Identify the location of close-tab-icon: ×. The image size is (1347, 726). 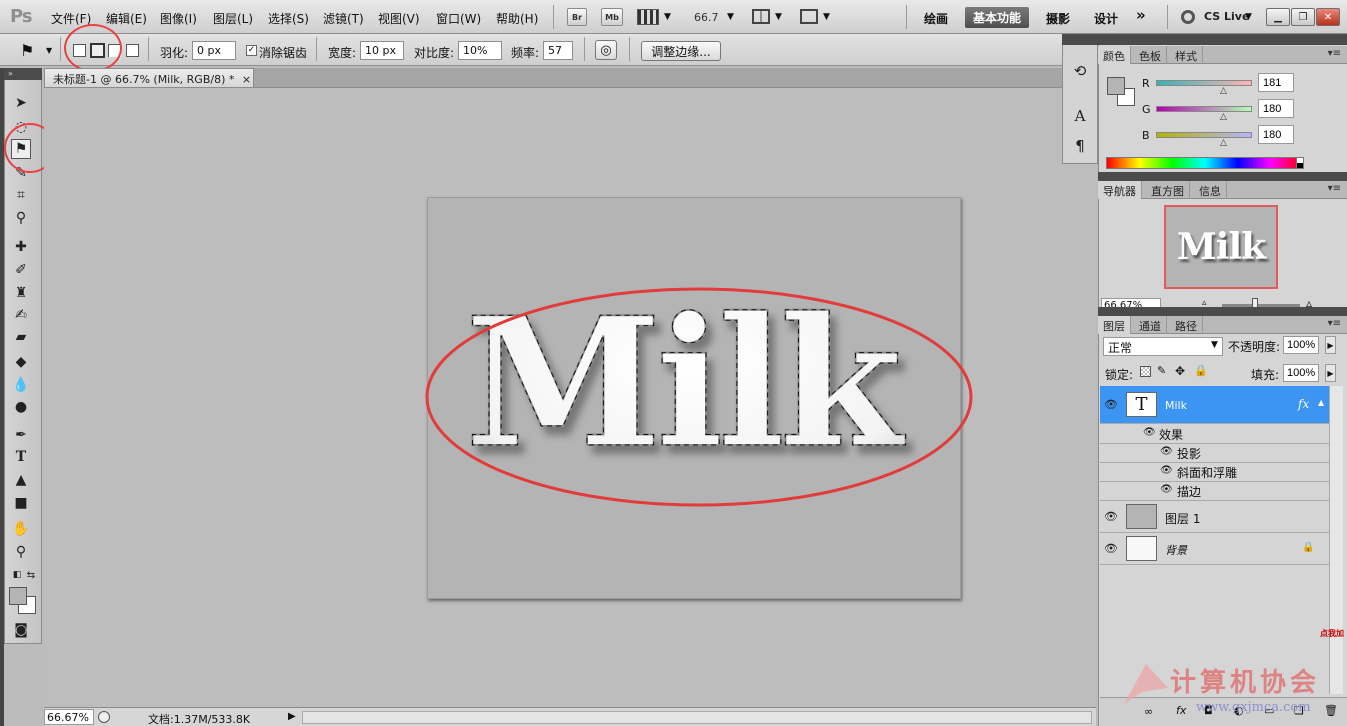
(246, 79).